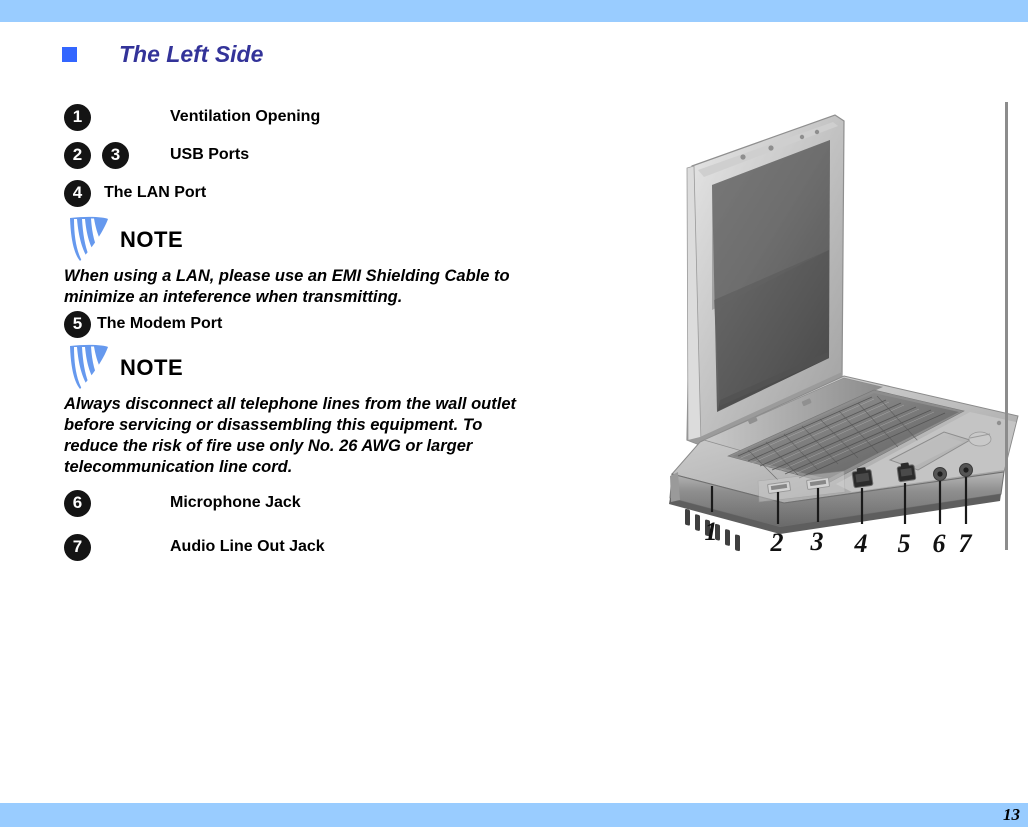 The image size is (1028, 827). Describe the element at coordinates (160, 323) in the screenshot. I see `list-item-label: The Modem Port` at that location.